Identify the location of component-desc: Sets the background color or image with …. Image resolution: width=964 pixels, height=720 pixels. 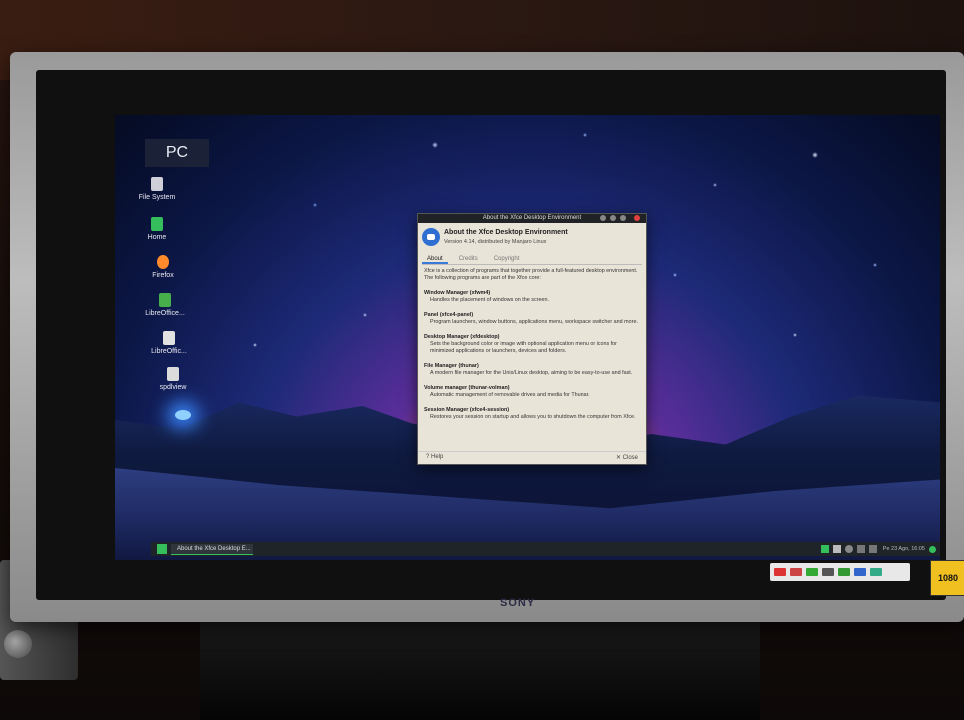
(523, 347).